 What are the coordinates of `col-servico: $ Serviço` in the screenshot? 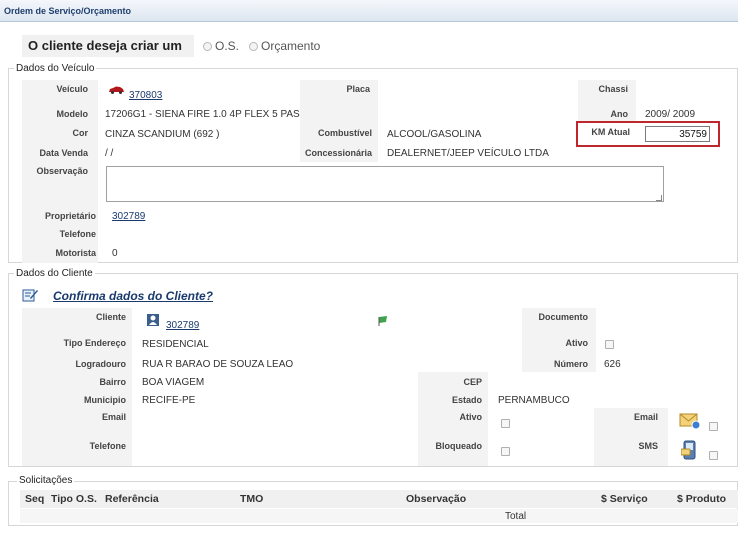 It's located at (624, 499).